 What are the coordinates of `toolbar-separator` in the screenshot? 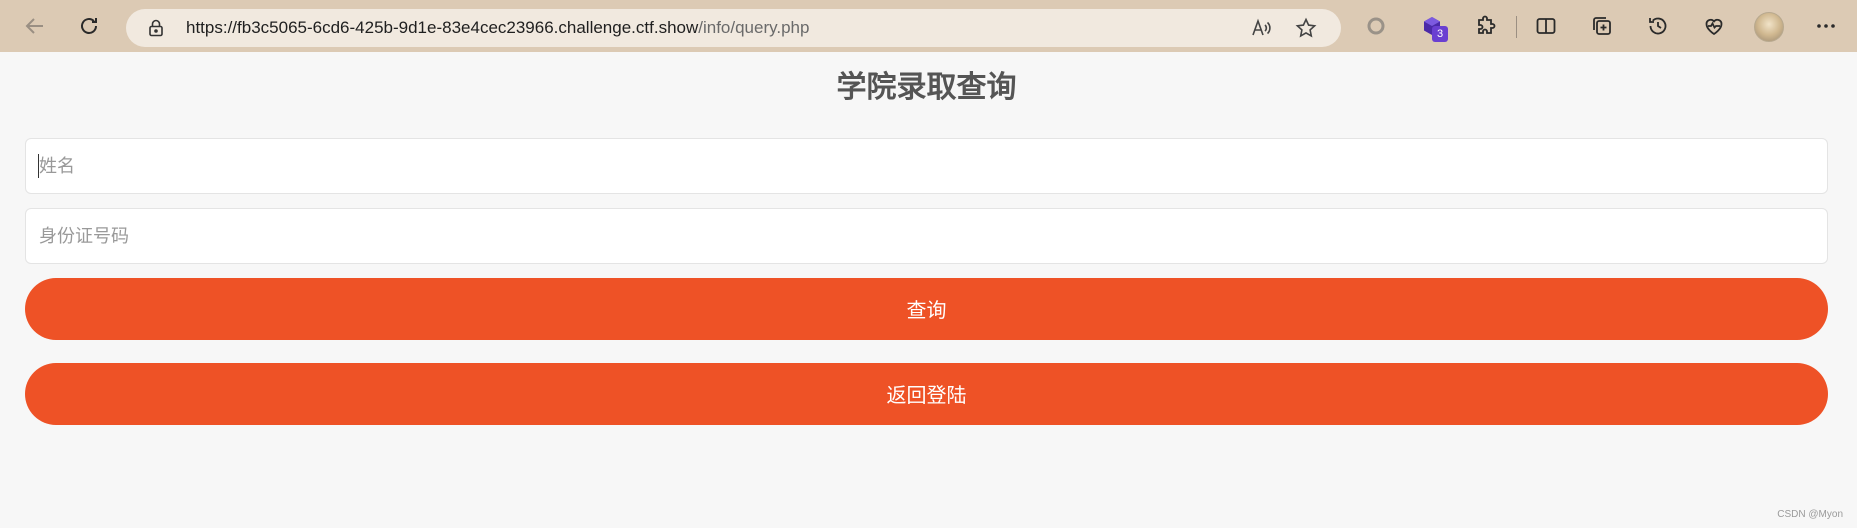 It's located at (1516, 27).